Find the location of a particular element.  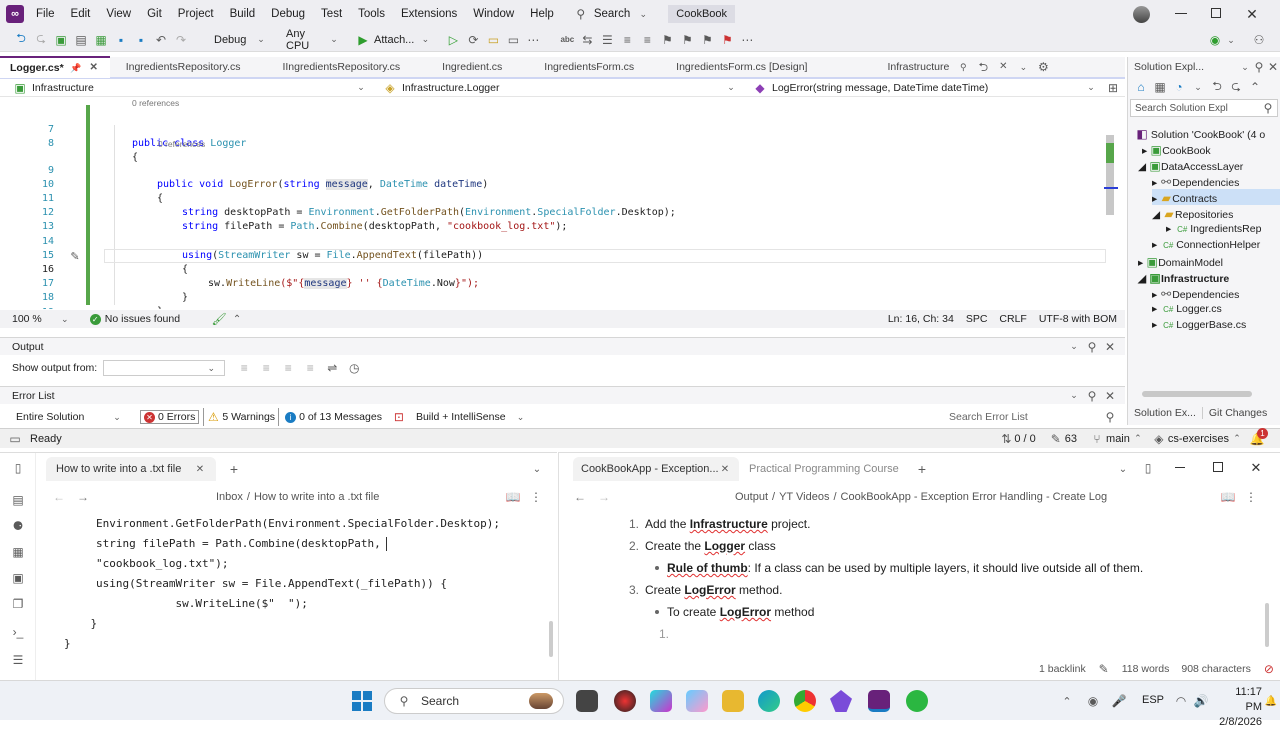

tab-iingredients-repository: IIngredientsRepository.cs is located at coordinates (341, 67).